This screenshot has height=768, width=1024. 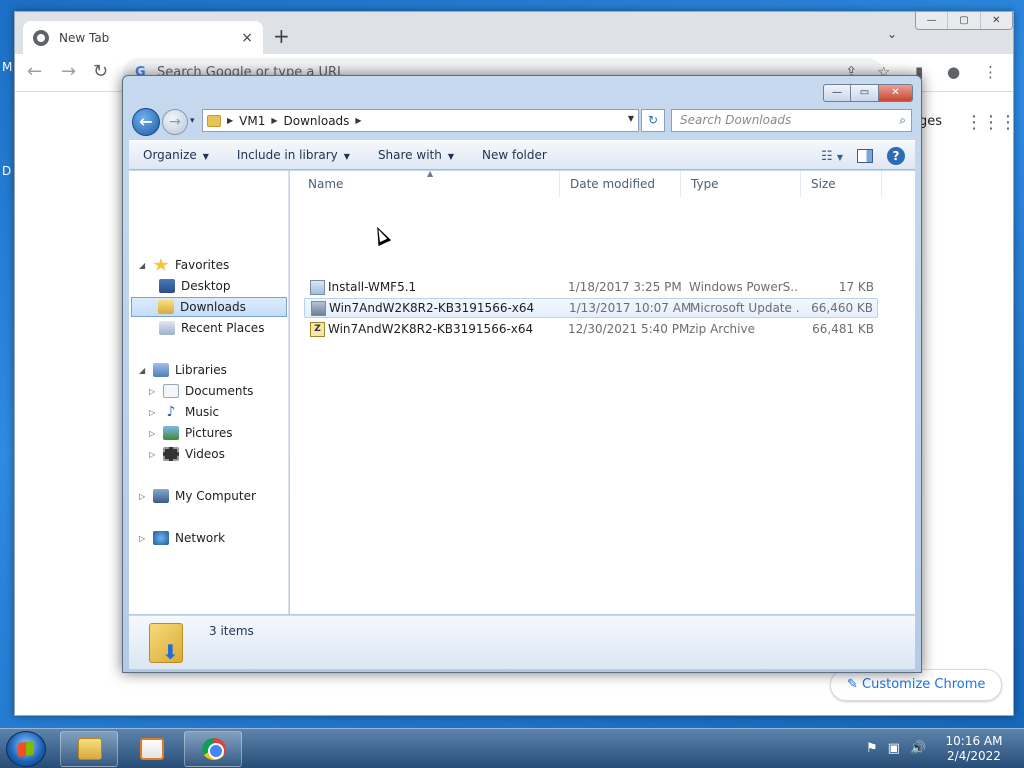 I want to click on media-player-icon, so click(x=152, y=749).